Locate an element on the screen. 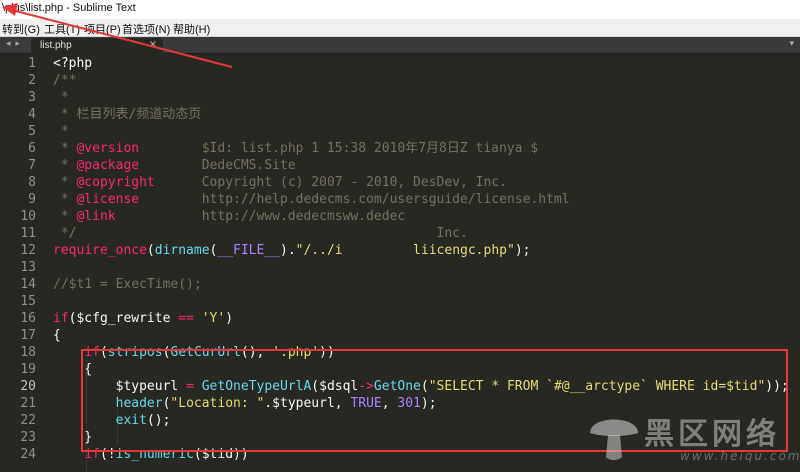 The image size is (800, 472). line-number: 16 is located at coordinates (28, 318).